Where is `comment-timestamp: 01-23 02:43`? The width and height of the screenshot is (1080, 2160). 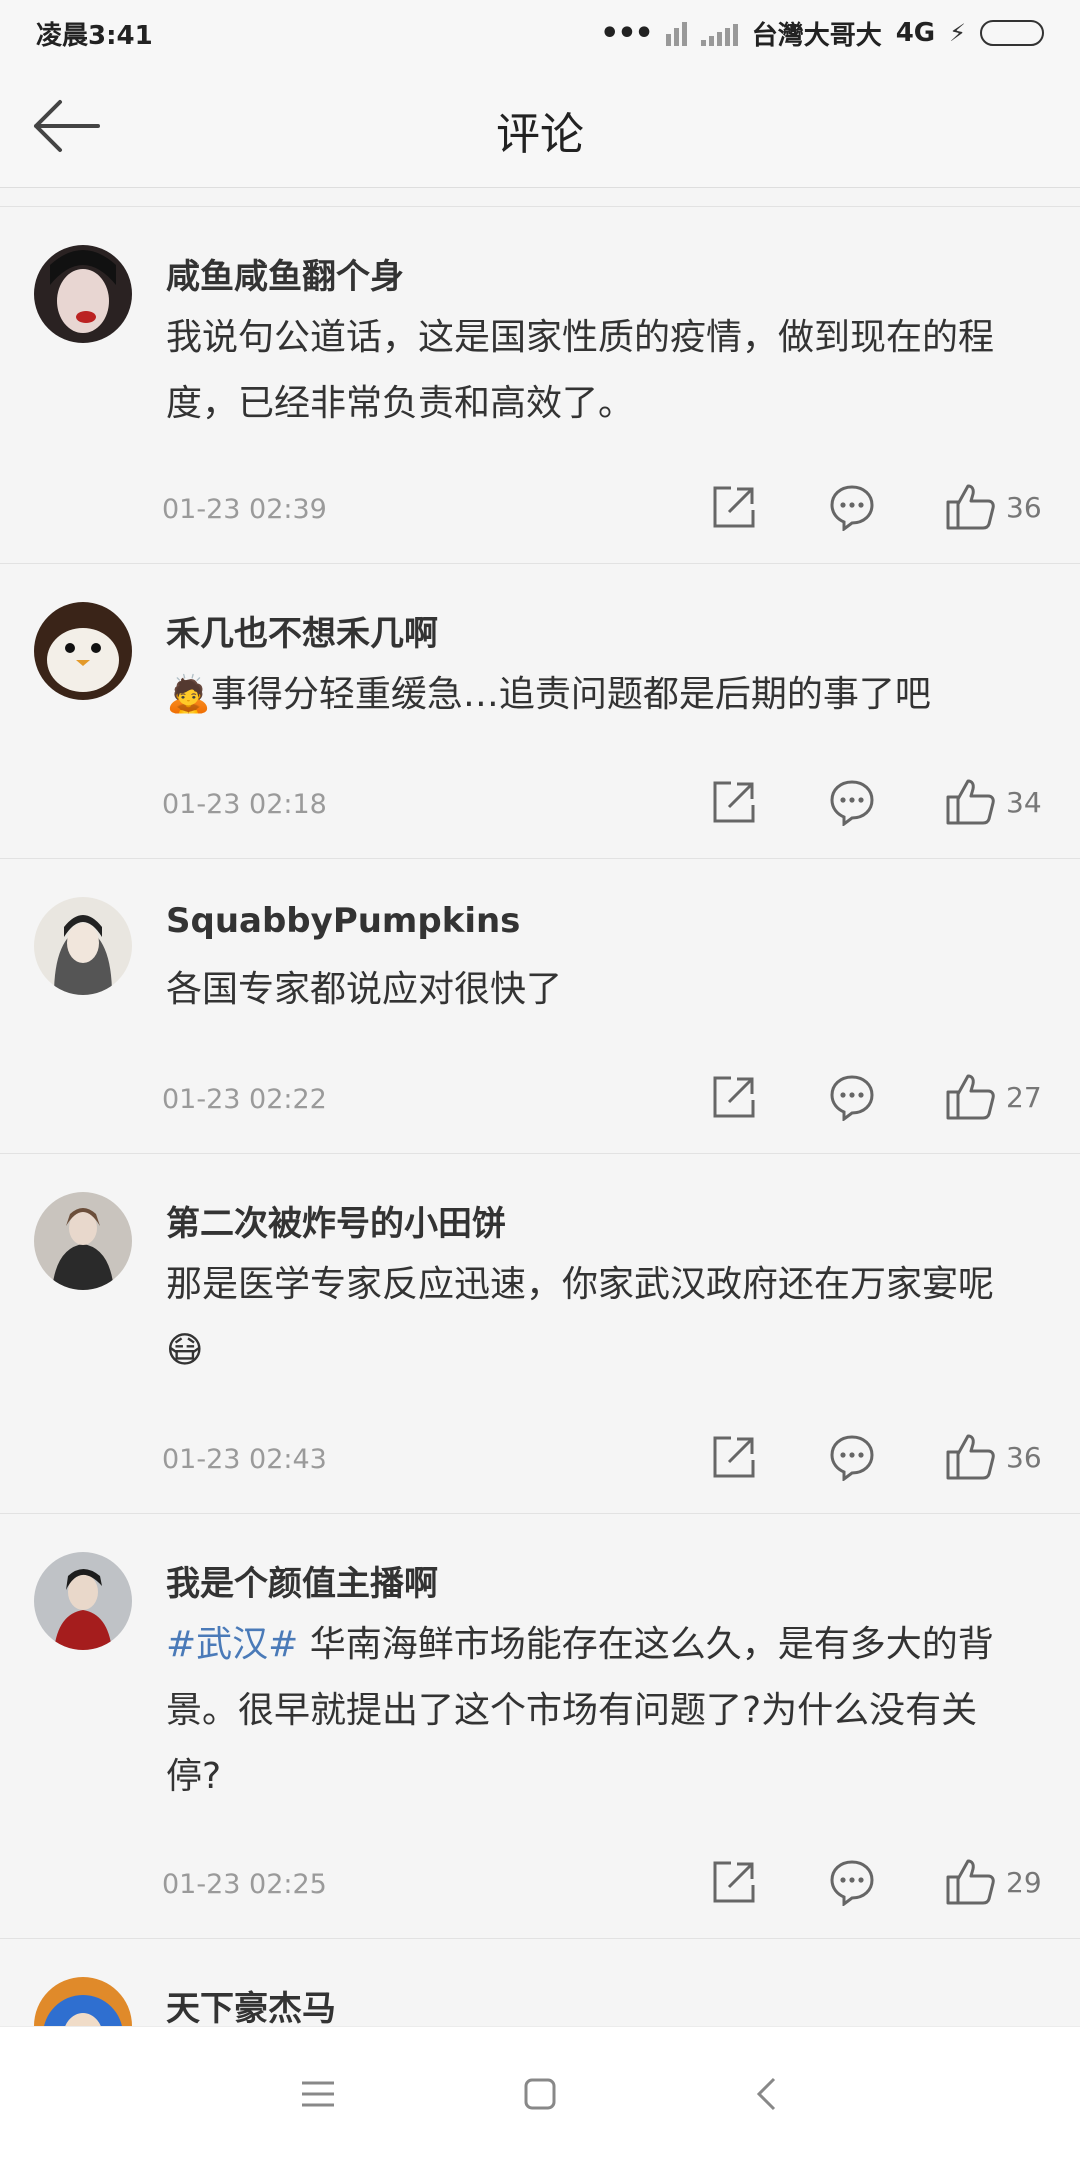
comment-timestamp: 01-23 02:43 is located at coordinates (244, 1459).